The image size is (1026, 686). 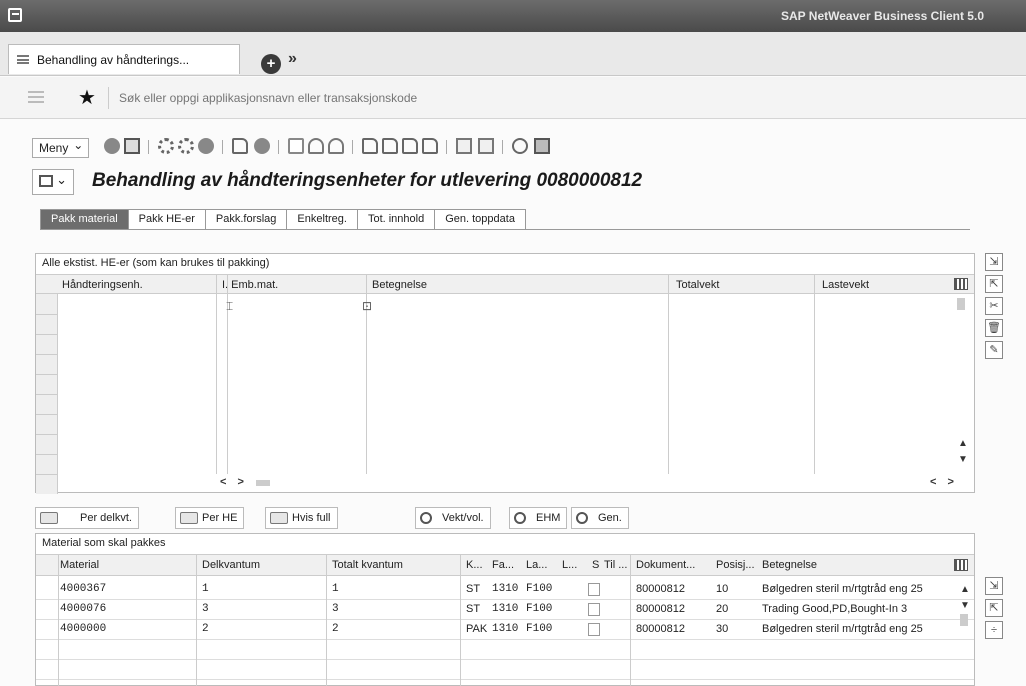 What do you see at coordinates (262, 146) in the screenshot?
I see `globe-icon` at bounding box center [262, 146].